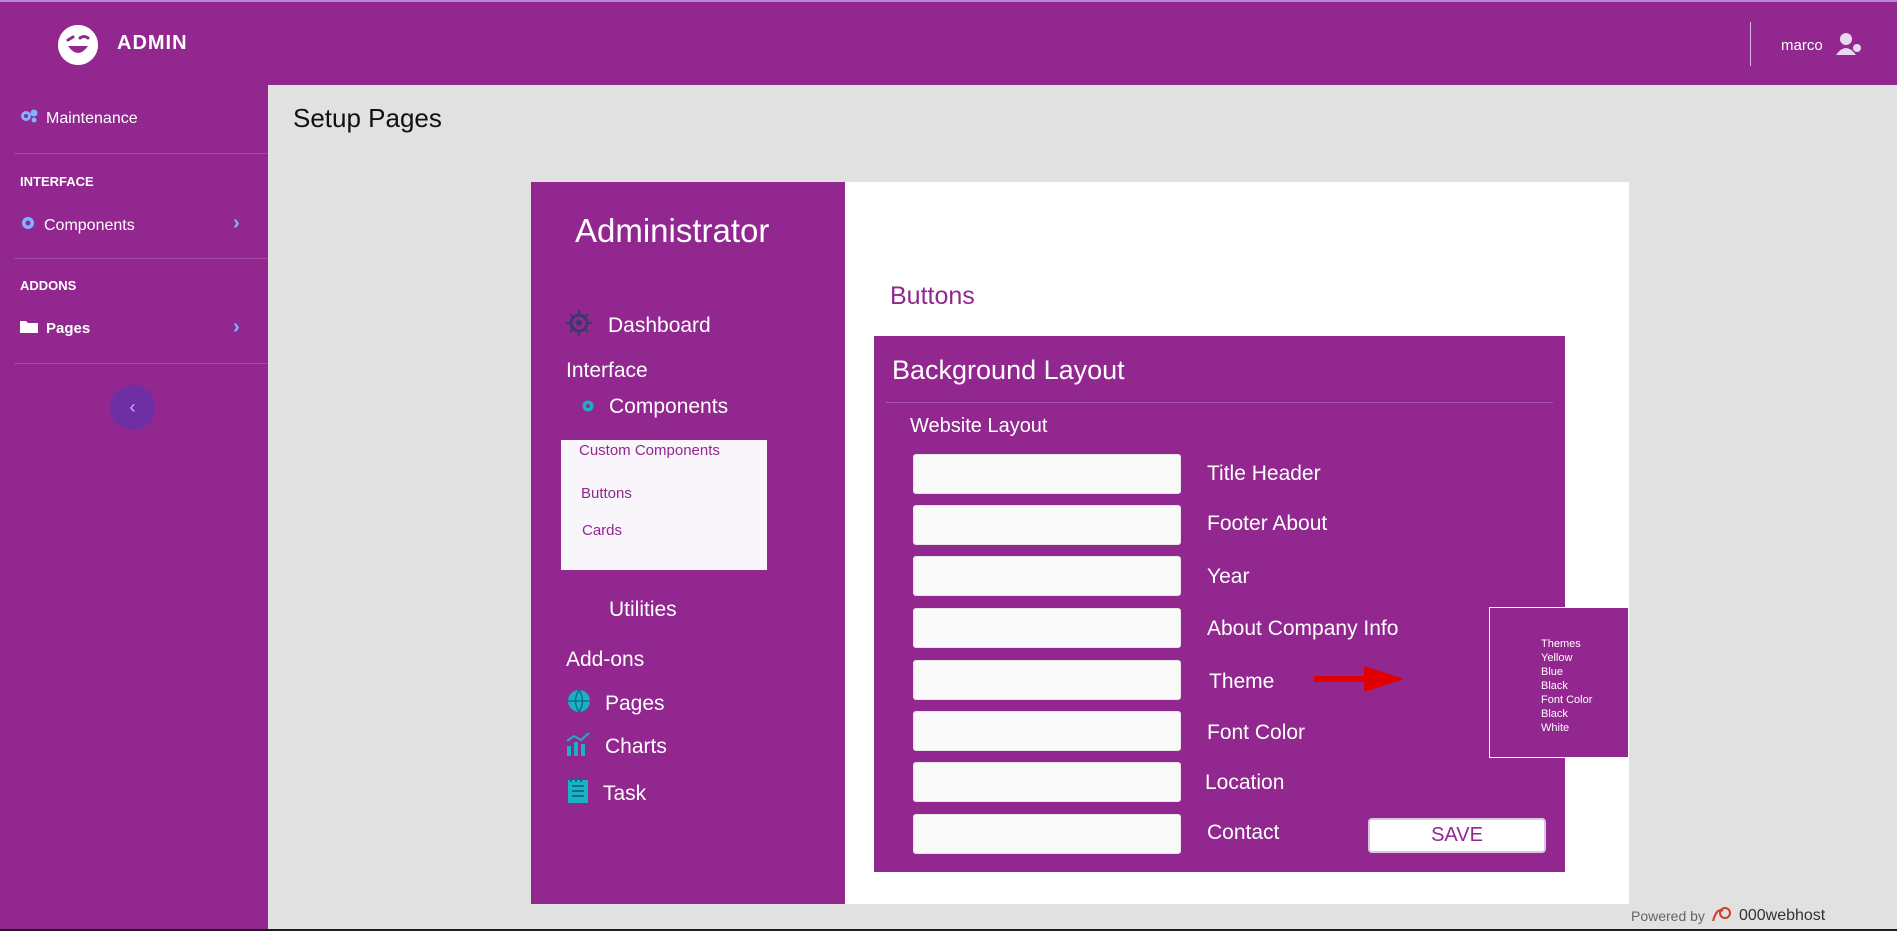 Image resolution: width=1897 pixels, height=931 pixels. Describe the element at coordinates (669, 406) in the screenshot. I see `admin-item-label: Components` at that location.